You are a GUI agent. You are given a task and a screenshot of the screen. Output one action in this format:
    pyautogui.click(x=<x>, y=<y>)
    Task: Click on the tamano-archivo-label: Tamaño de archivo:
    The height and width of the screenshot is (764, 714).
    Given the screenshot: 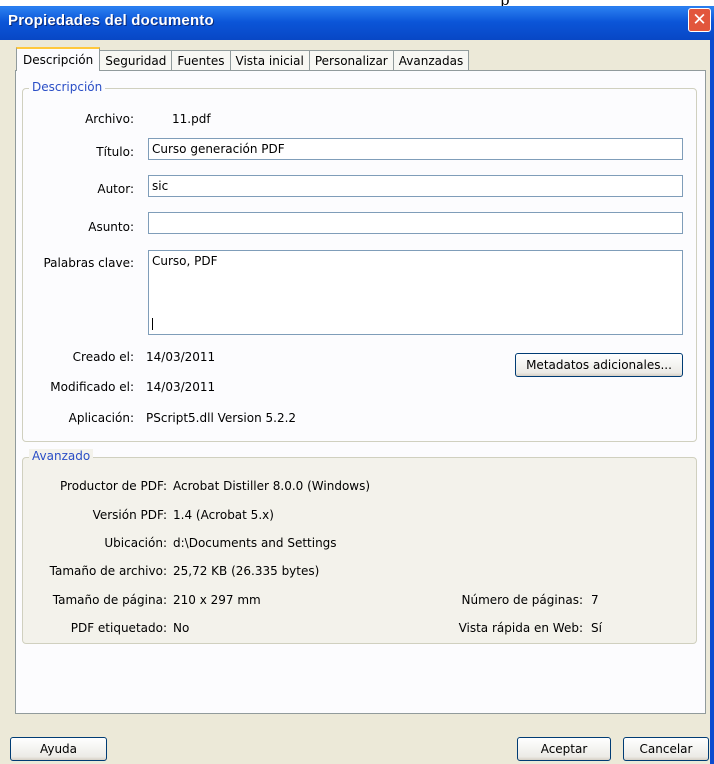 What is the action you would take?
    pyautogui.click(x=108, y=571)
    